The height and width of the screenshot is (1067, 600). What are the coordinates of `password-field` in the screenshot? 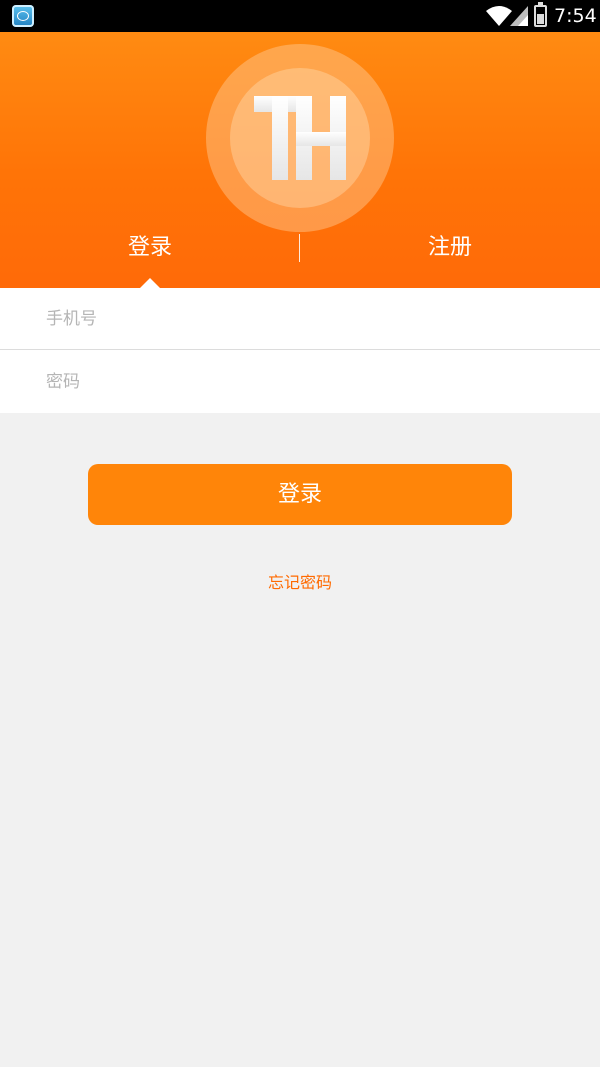 It's located at (300, 382).